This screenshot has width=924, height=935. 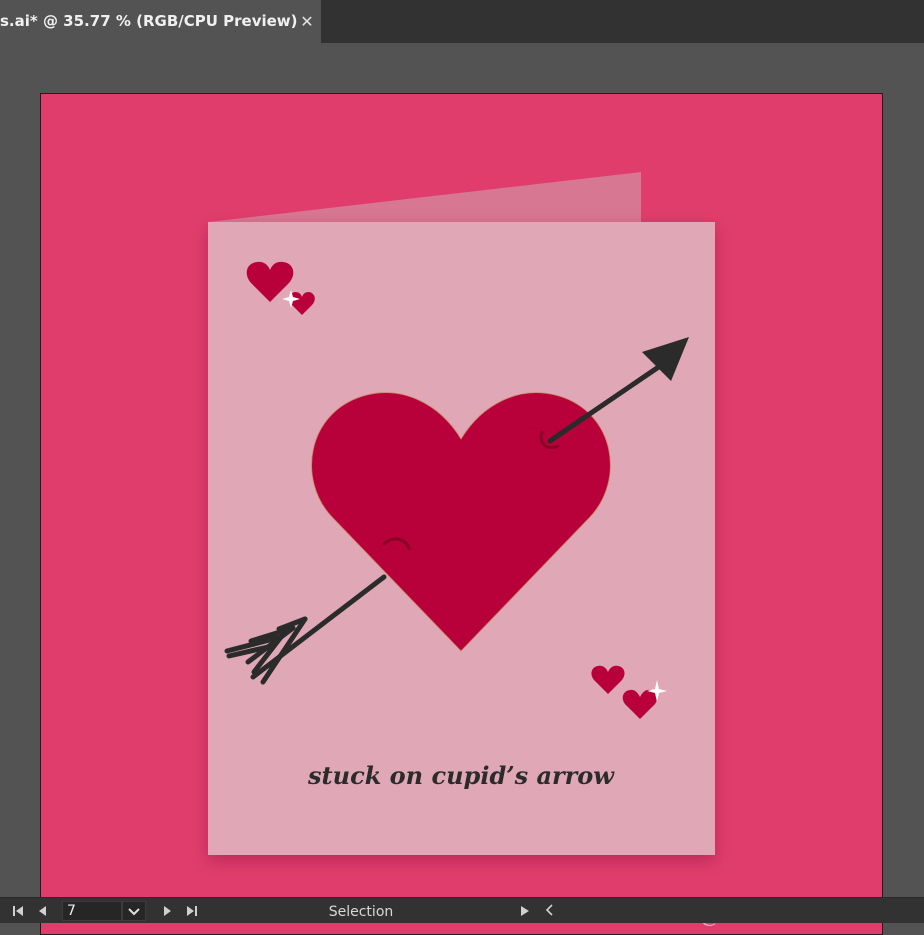 I want to click on document-tab-bar: s.ai* @ 35.77 % (RGB/CPU Preview) ✕, so click(x=462, y=21).